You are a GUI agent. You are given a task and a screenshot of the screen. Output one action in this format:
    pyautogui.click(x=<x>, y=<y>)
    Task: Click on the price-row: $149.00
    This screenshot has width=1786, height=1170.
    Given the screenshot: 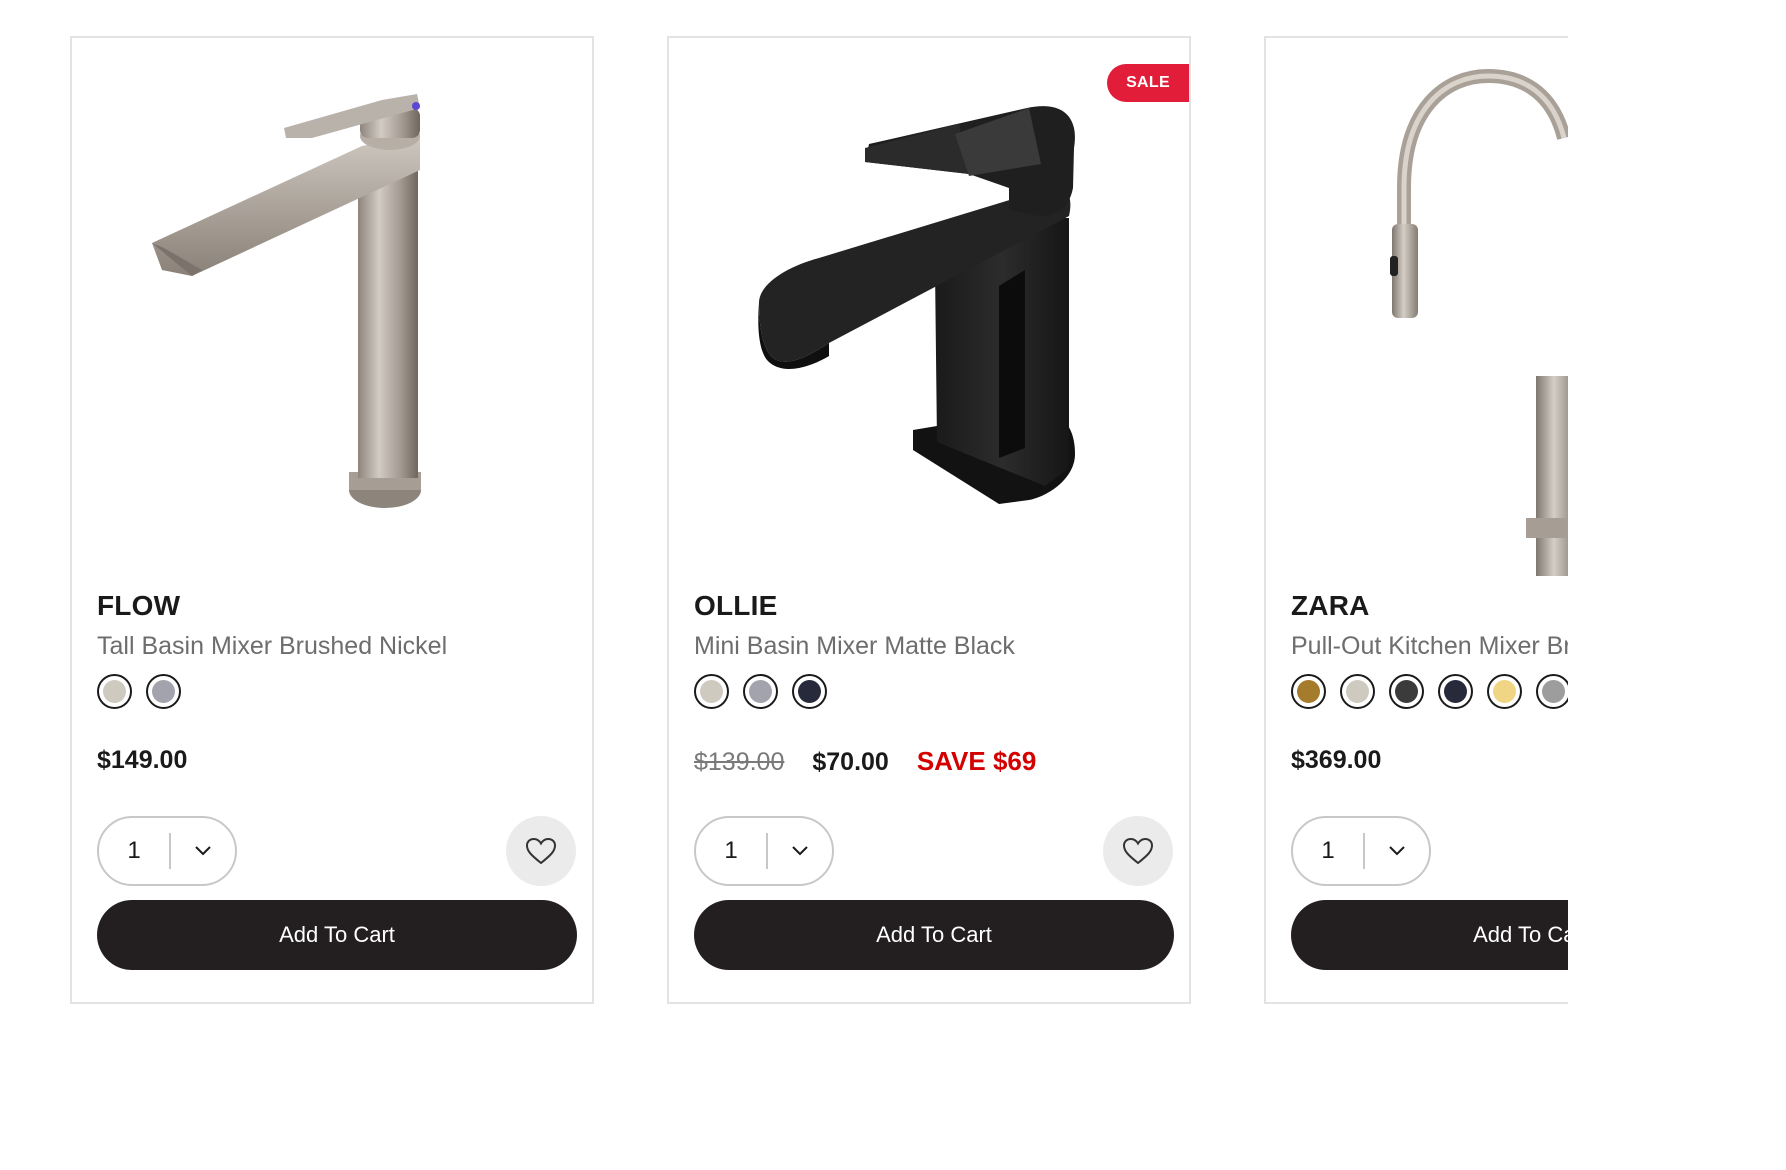 What is the action you would take?
    pyautogui.click(x=142, y=760)
    